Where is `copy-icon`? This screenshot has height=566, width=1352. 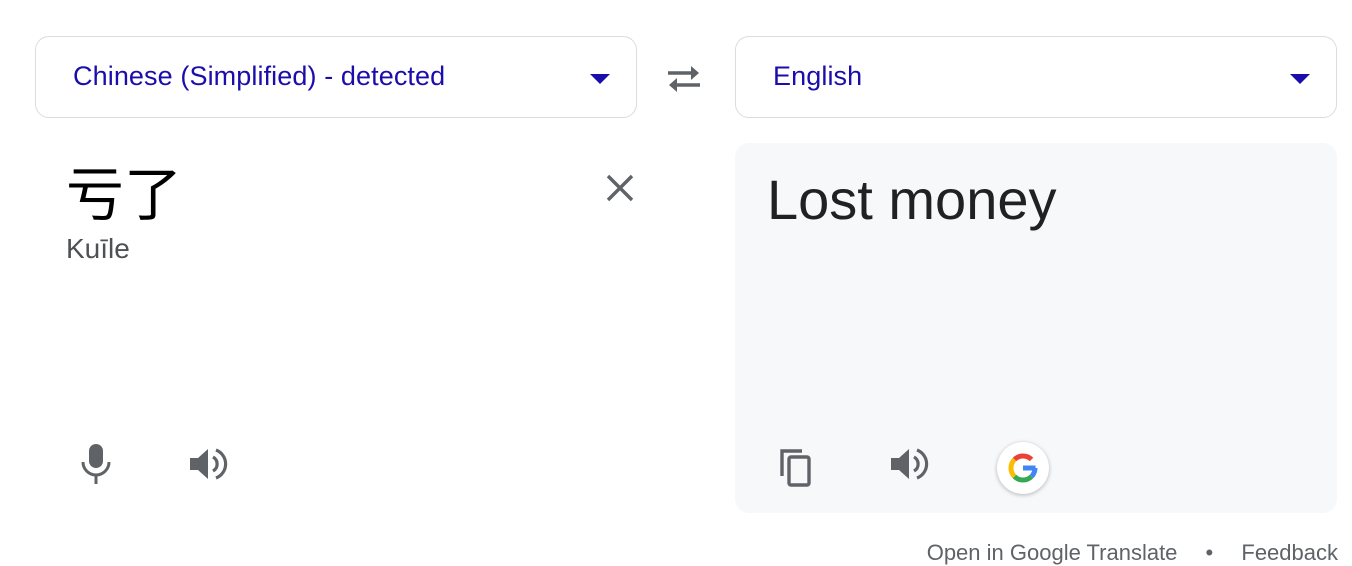 copy-icon is located at coordinates (795, 468).